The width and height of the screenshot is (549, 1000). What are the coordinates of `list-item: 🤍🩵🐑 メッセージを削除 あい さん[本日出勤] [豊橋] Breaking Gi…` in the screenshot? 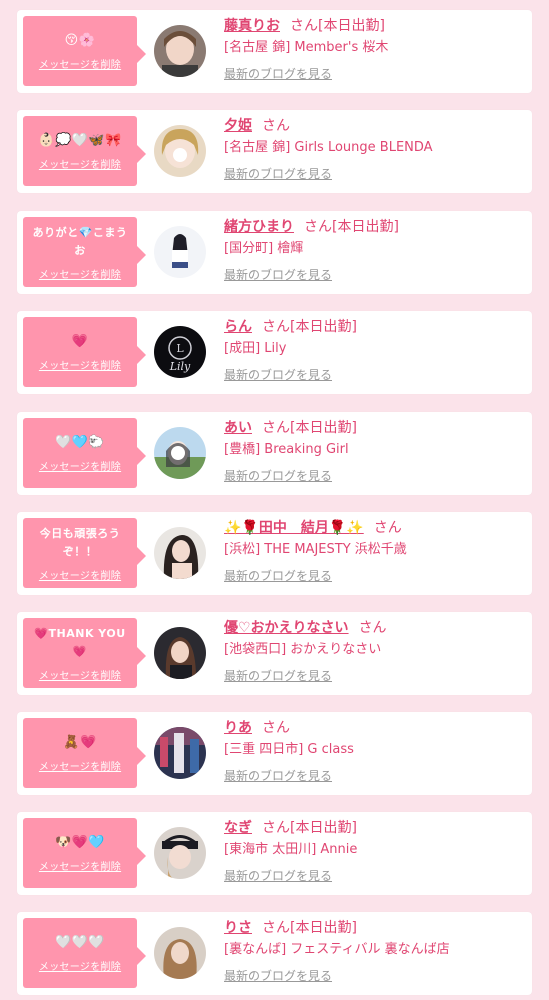 It's located at (274, 453).